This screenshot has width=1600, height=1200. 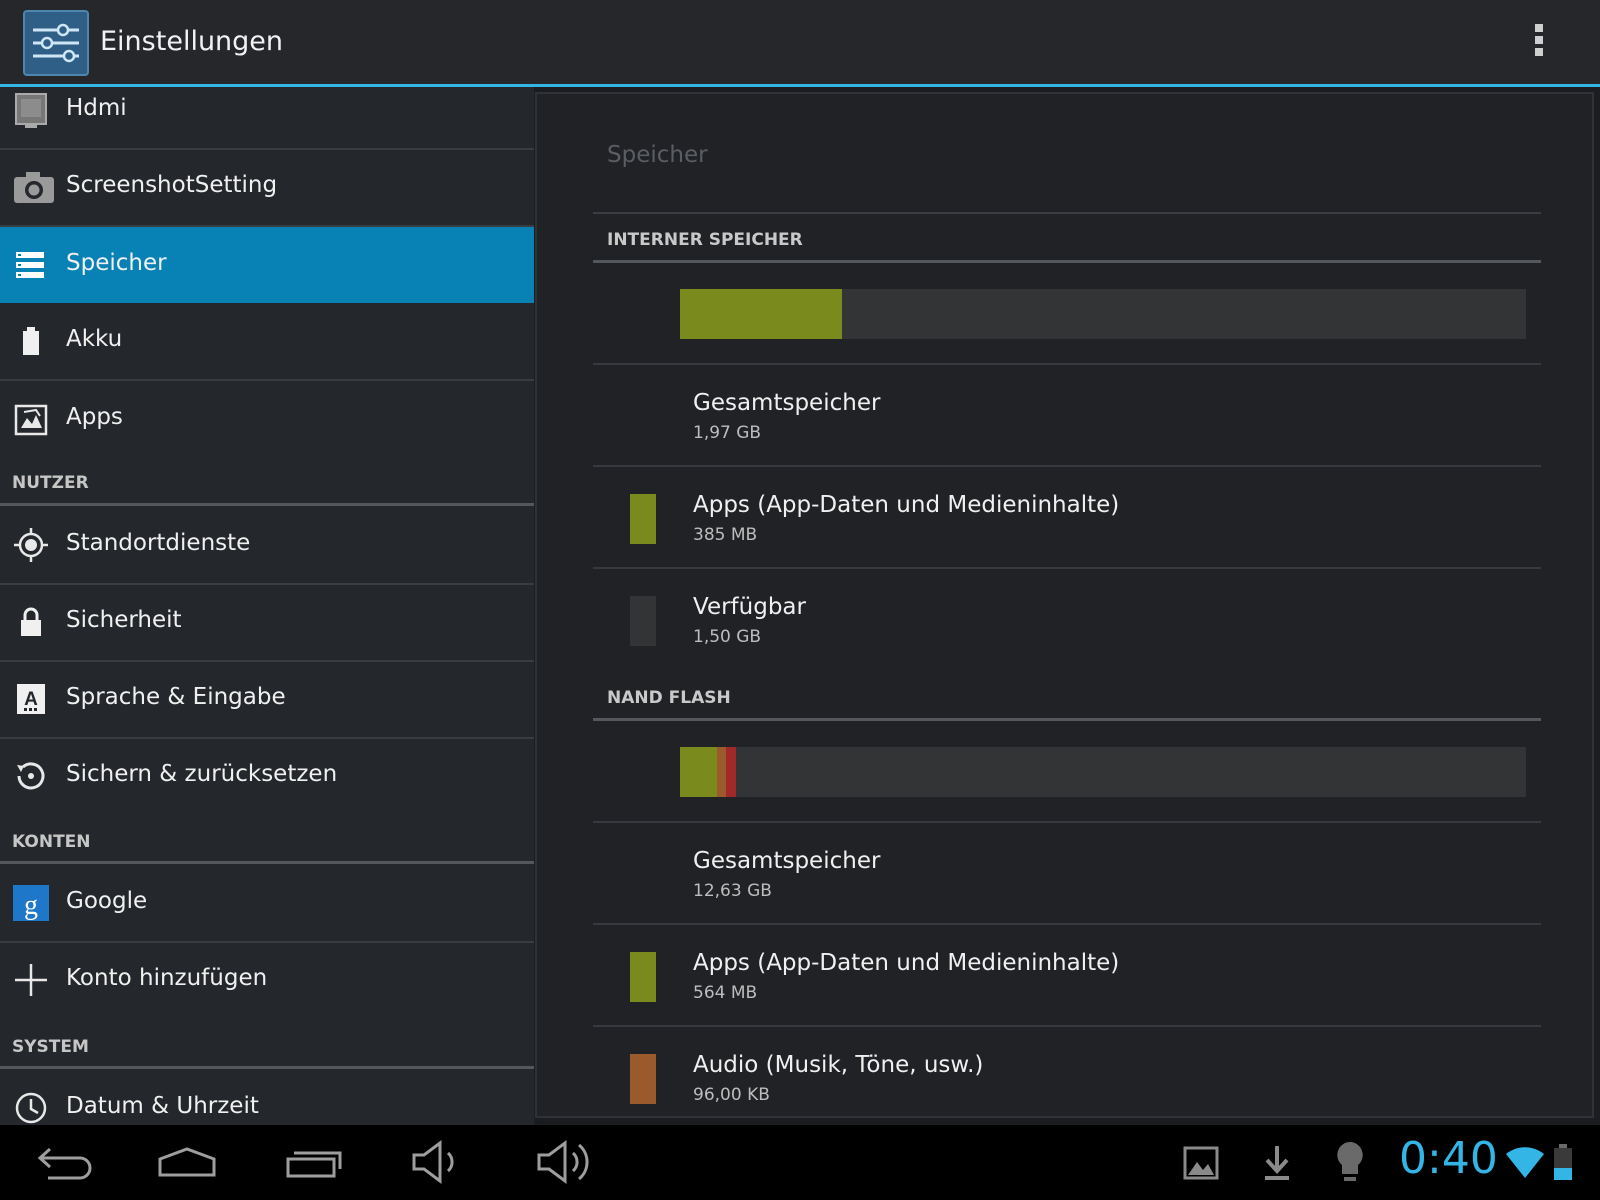 What do you see at coordinates (669, 698) in the screenshot?
I see `category-nand-flash: NAND FLASH` at bounding box center [669, 698].